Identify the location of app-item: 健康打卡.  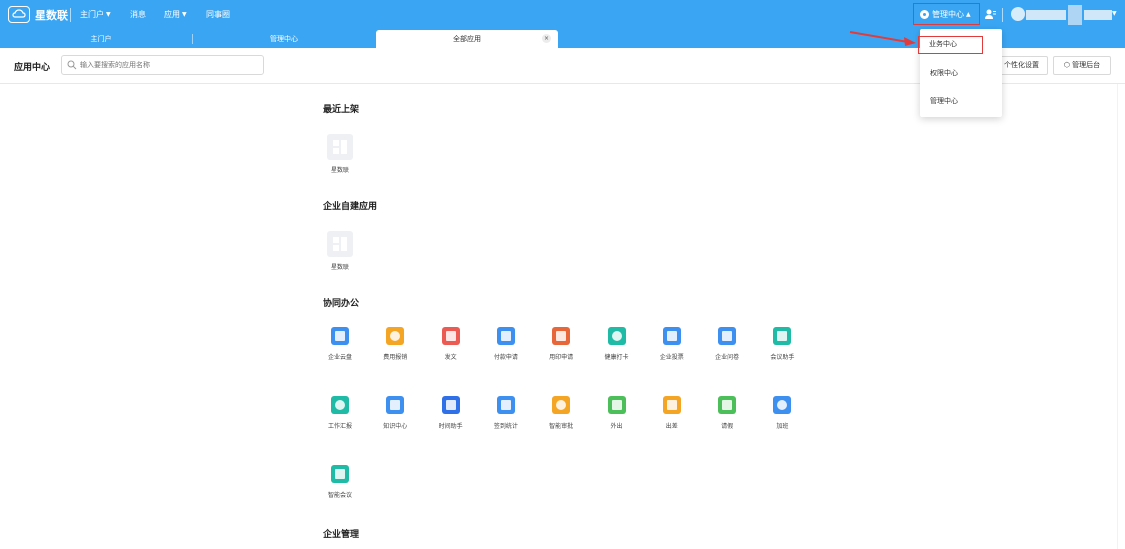
(617, 344).